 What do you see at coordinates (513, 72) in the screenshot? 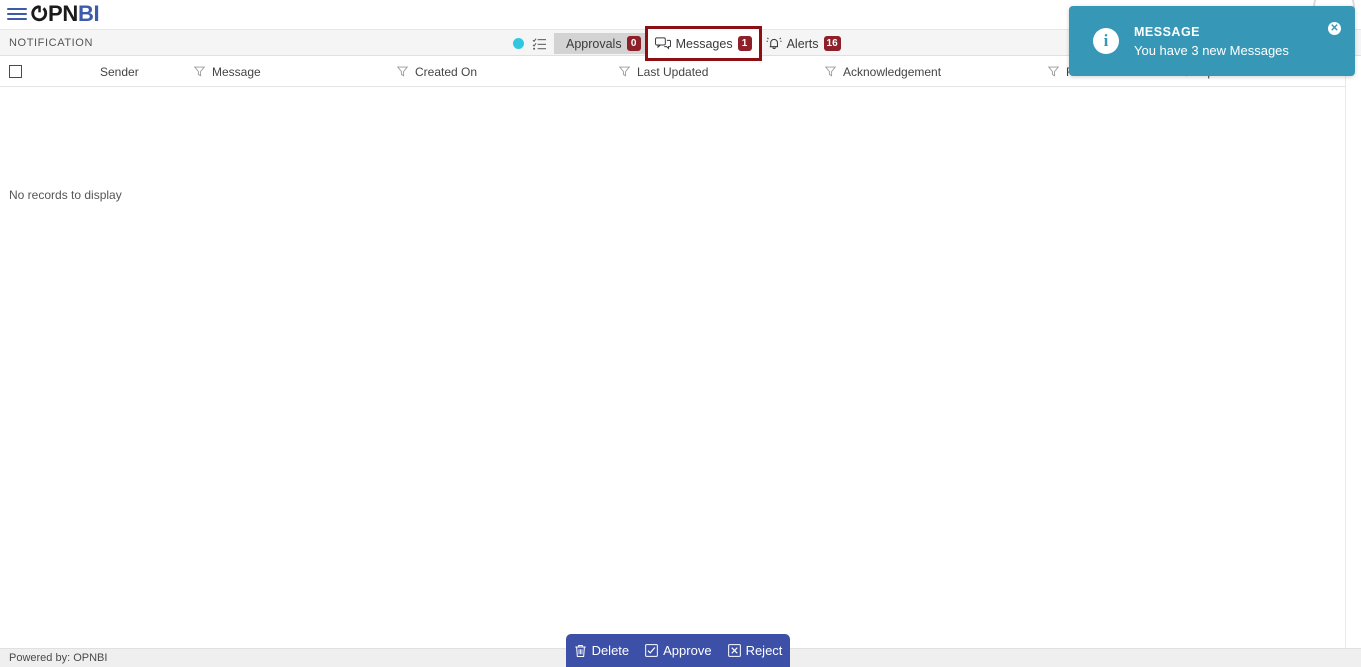
I see `column-header-created-on: Created On` at bounding box center [513, 72].